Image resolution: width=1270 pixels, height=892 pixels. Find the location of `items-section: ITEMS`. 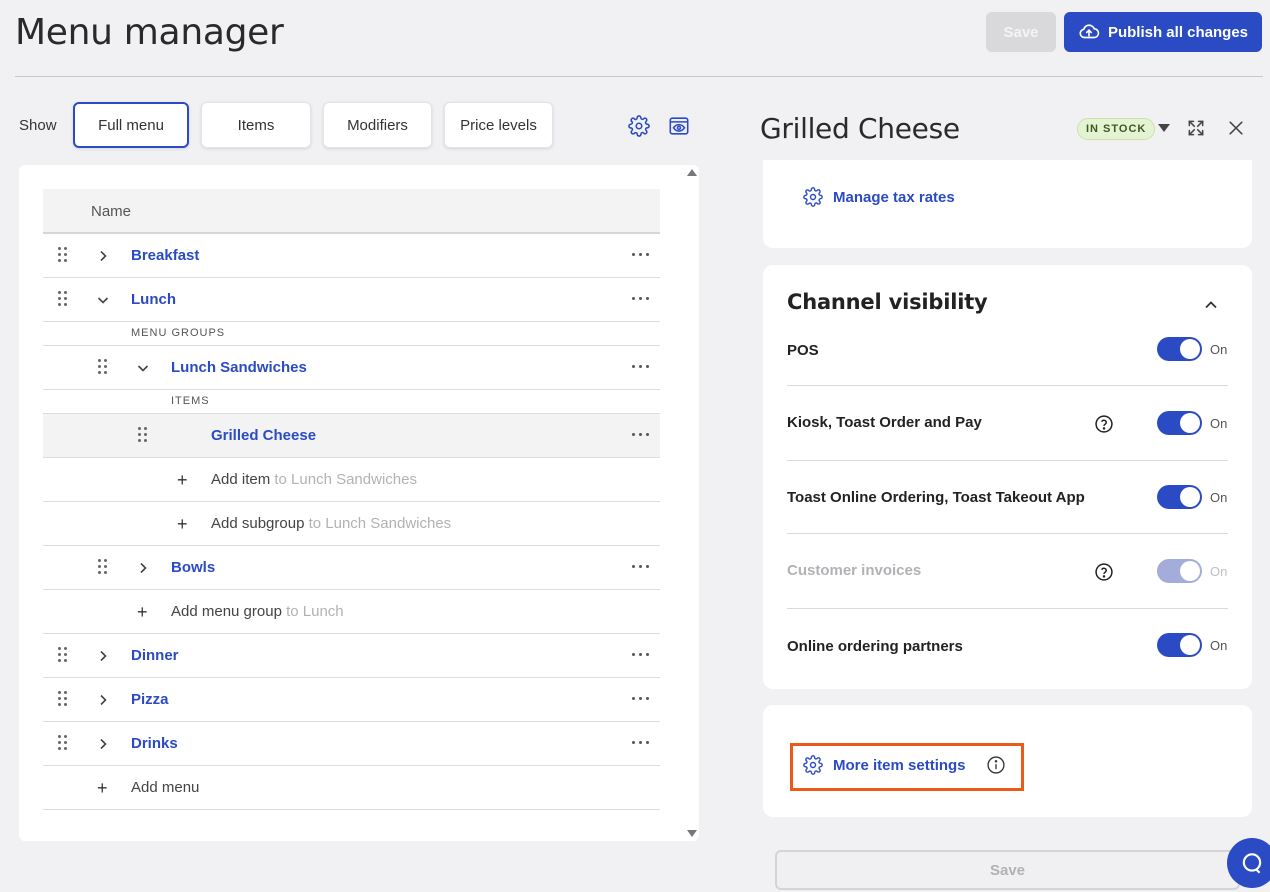

items-section: ITEMS is located at coordinates (351, 402).